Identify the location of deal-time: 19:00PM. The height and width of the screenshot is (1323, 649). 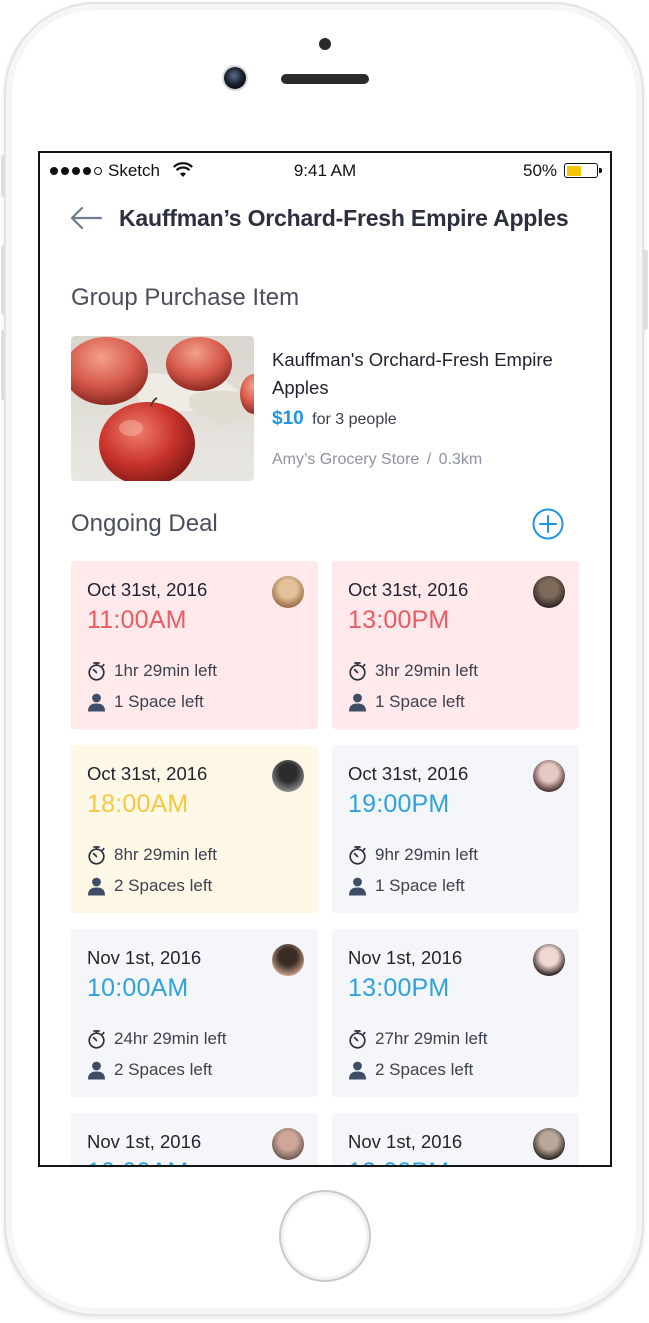
(399, 804).